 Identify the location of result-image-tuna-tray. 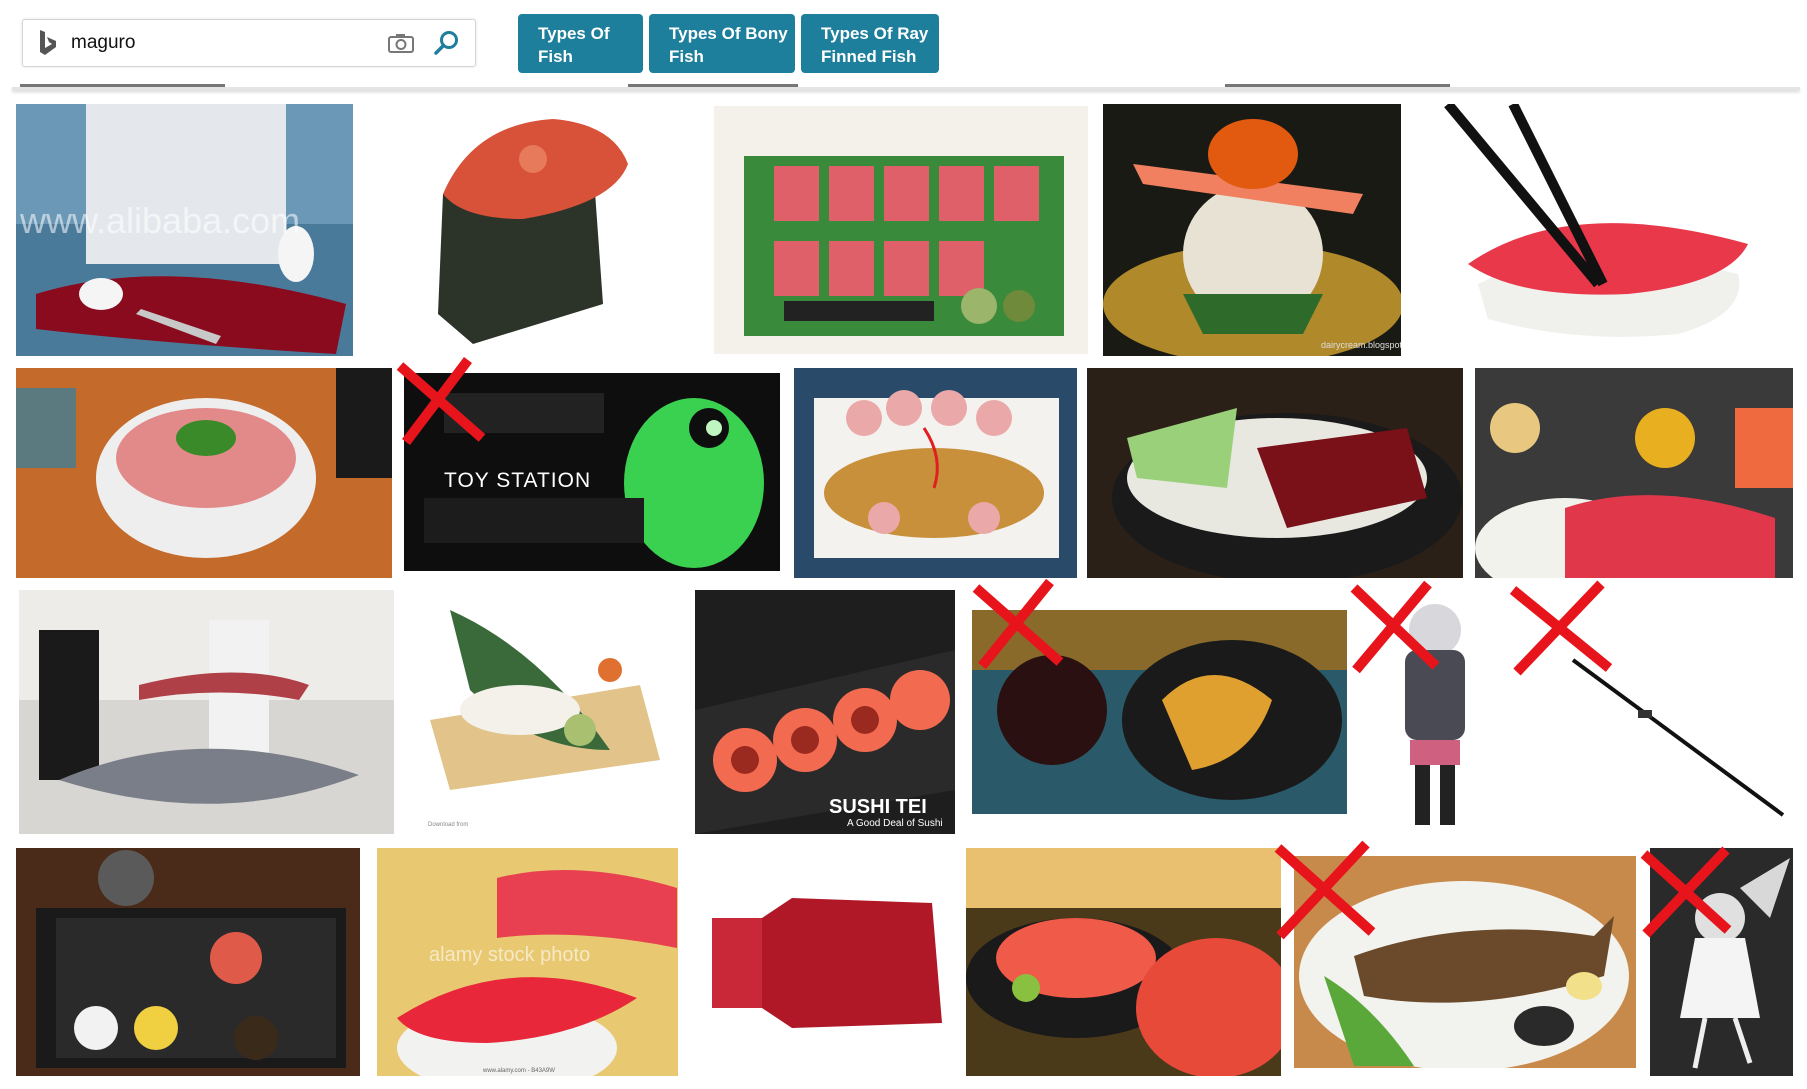
(901, 230).